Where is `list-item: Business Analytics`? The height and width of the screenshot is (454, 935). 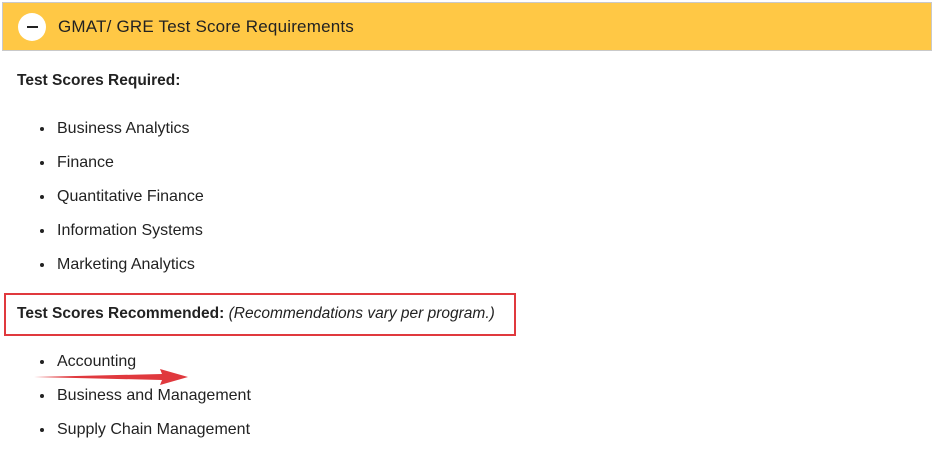
list-item: Business Analytics is located at coordinates (102, 129).